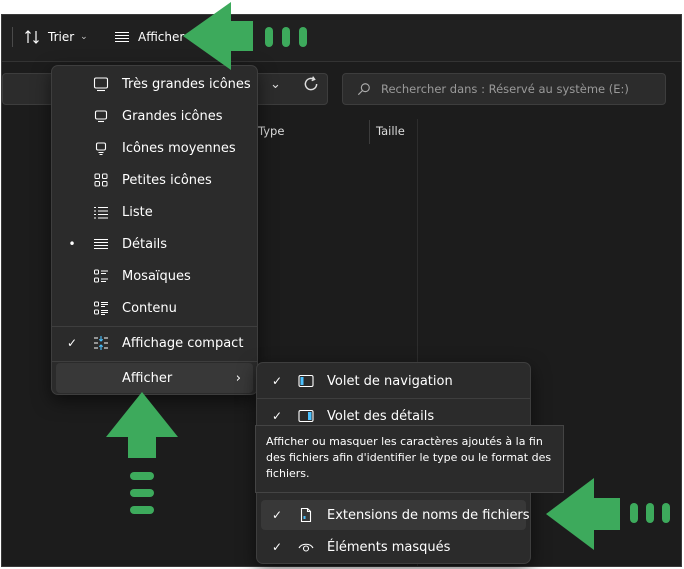 This screenshot has width=684, height=569. I want to click on menu-item-tiles: Mosaïques, so click(154, 276).